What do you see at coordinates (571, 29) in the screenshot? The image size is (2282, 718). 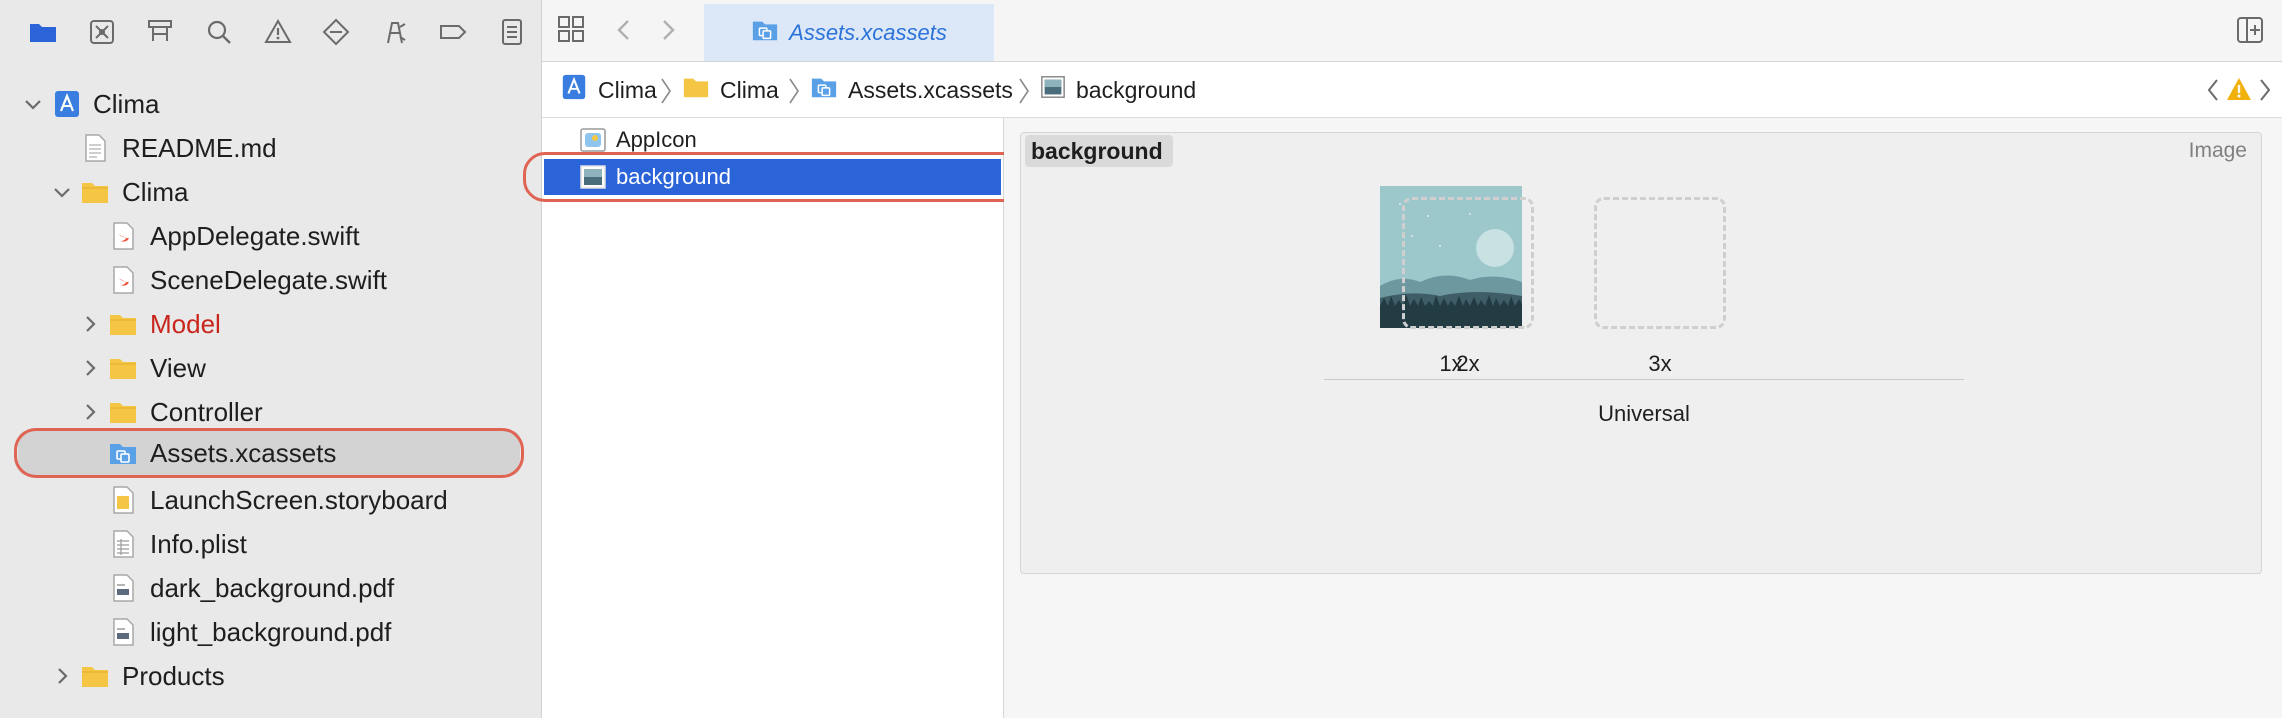 I see `related-items-icon` at bounding box center [571, 29].